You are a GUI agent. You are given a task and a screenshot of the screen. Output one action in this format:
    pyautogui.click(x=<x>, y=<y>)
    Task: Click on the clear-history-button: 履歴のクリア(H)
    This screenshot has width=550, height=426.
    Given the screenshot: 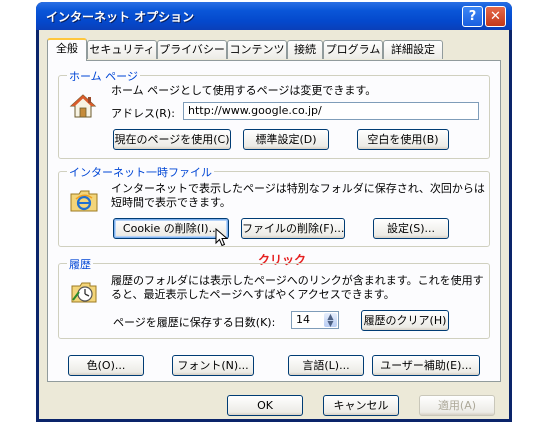 What is the action you would take?
    pyautogui.click(x=405, y=320)
    